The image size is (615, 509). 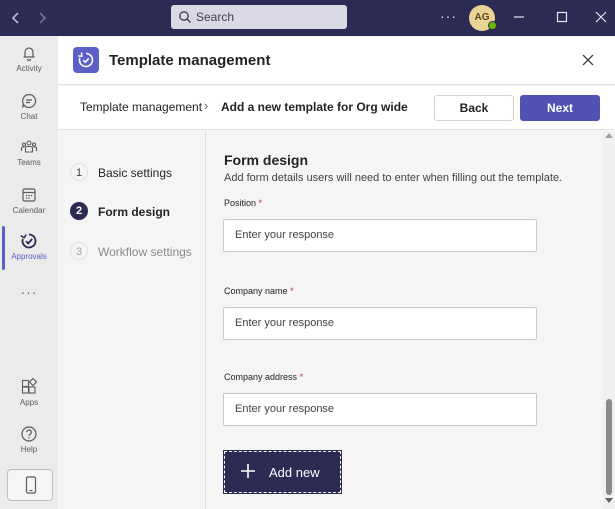 I want to click on maximize-icon, so click(x=562, y=17).